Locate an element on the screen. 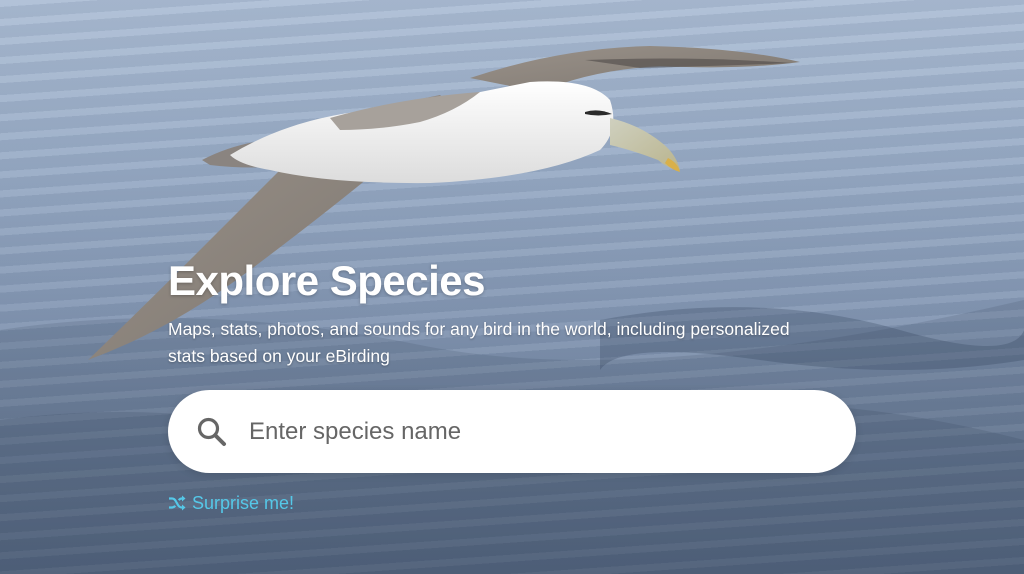 This screenshot has width=1024, height=574. search-icon is located at coordinates (211, 431).